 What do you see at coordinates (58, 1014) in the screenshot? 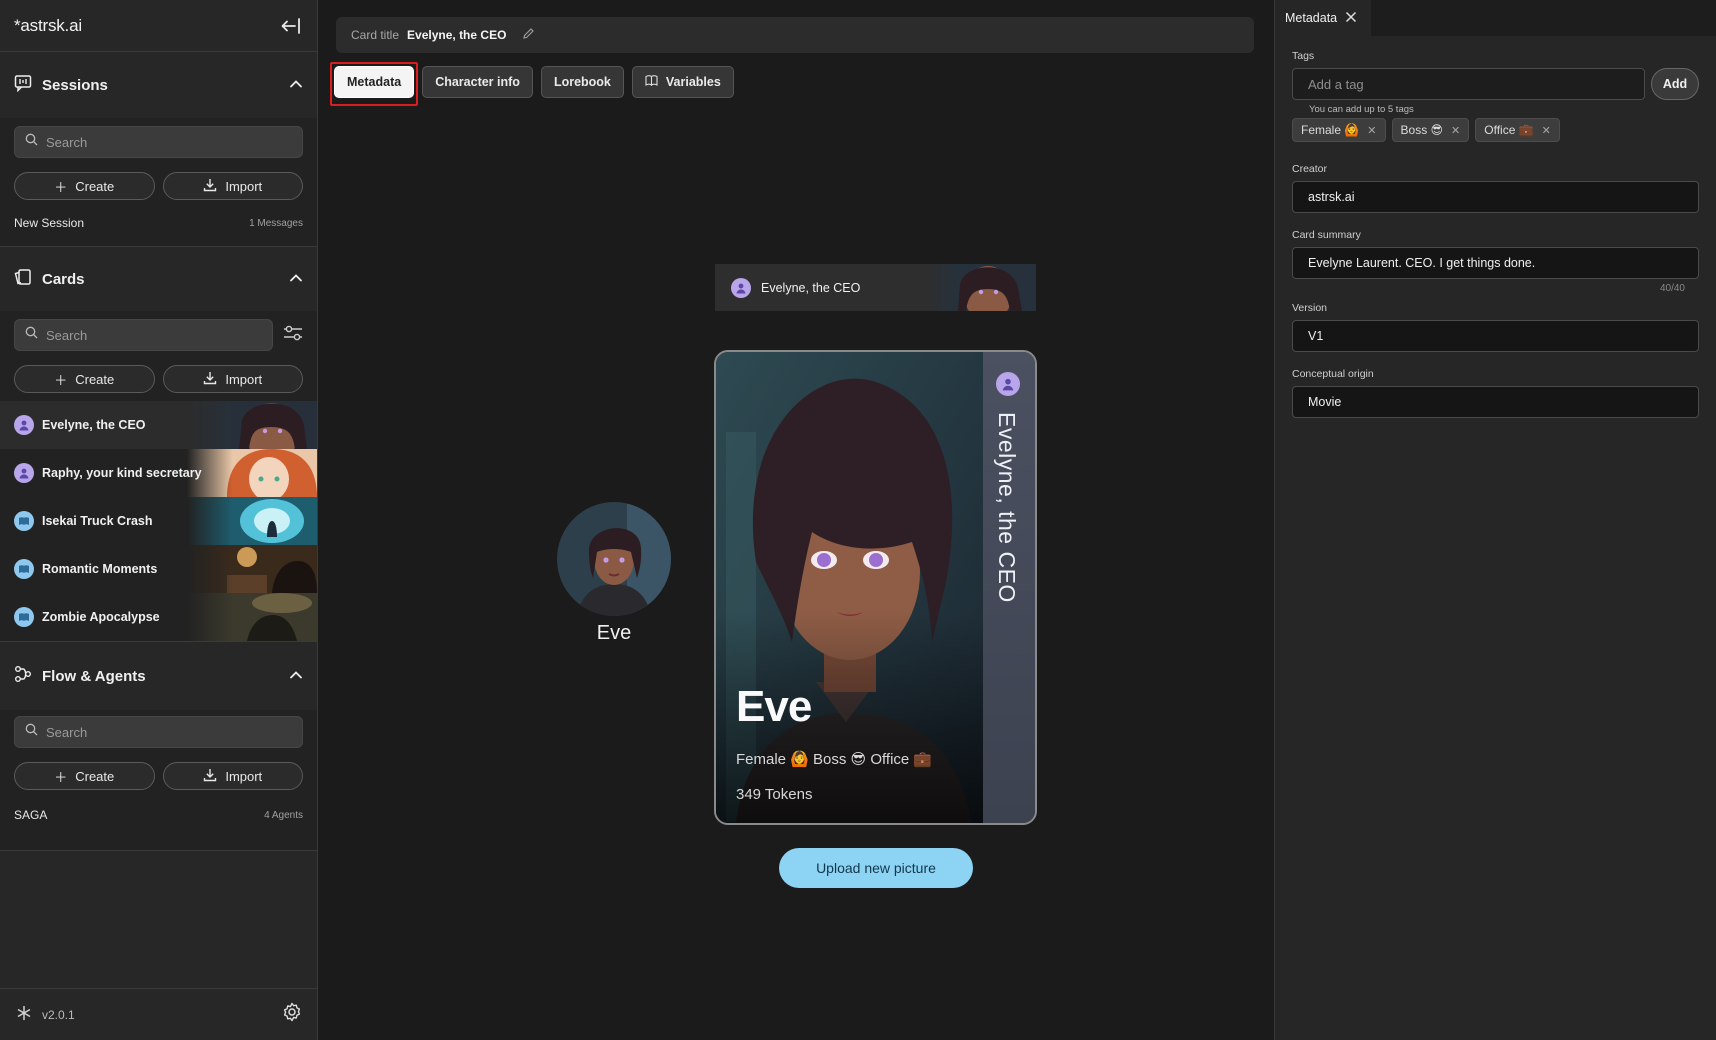
I see `app-version: v2.0.1` at bounding box center [58, 1014].